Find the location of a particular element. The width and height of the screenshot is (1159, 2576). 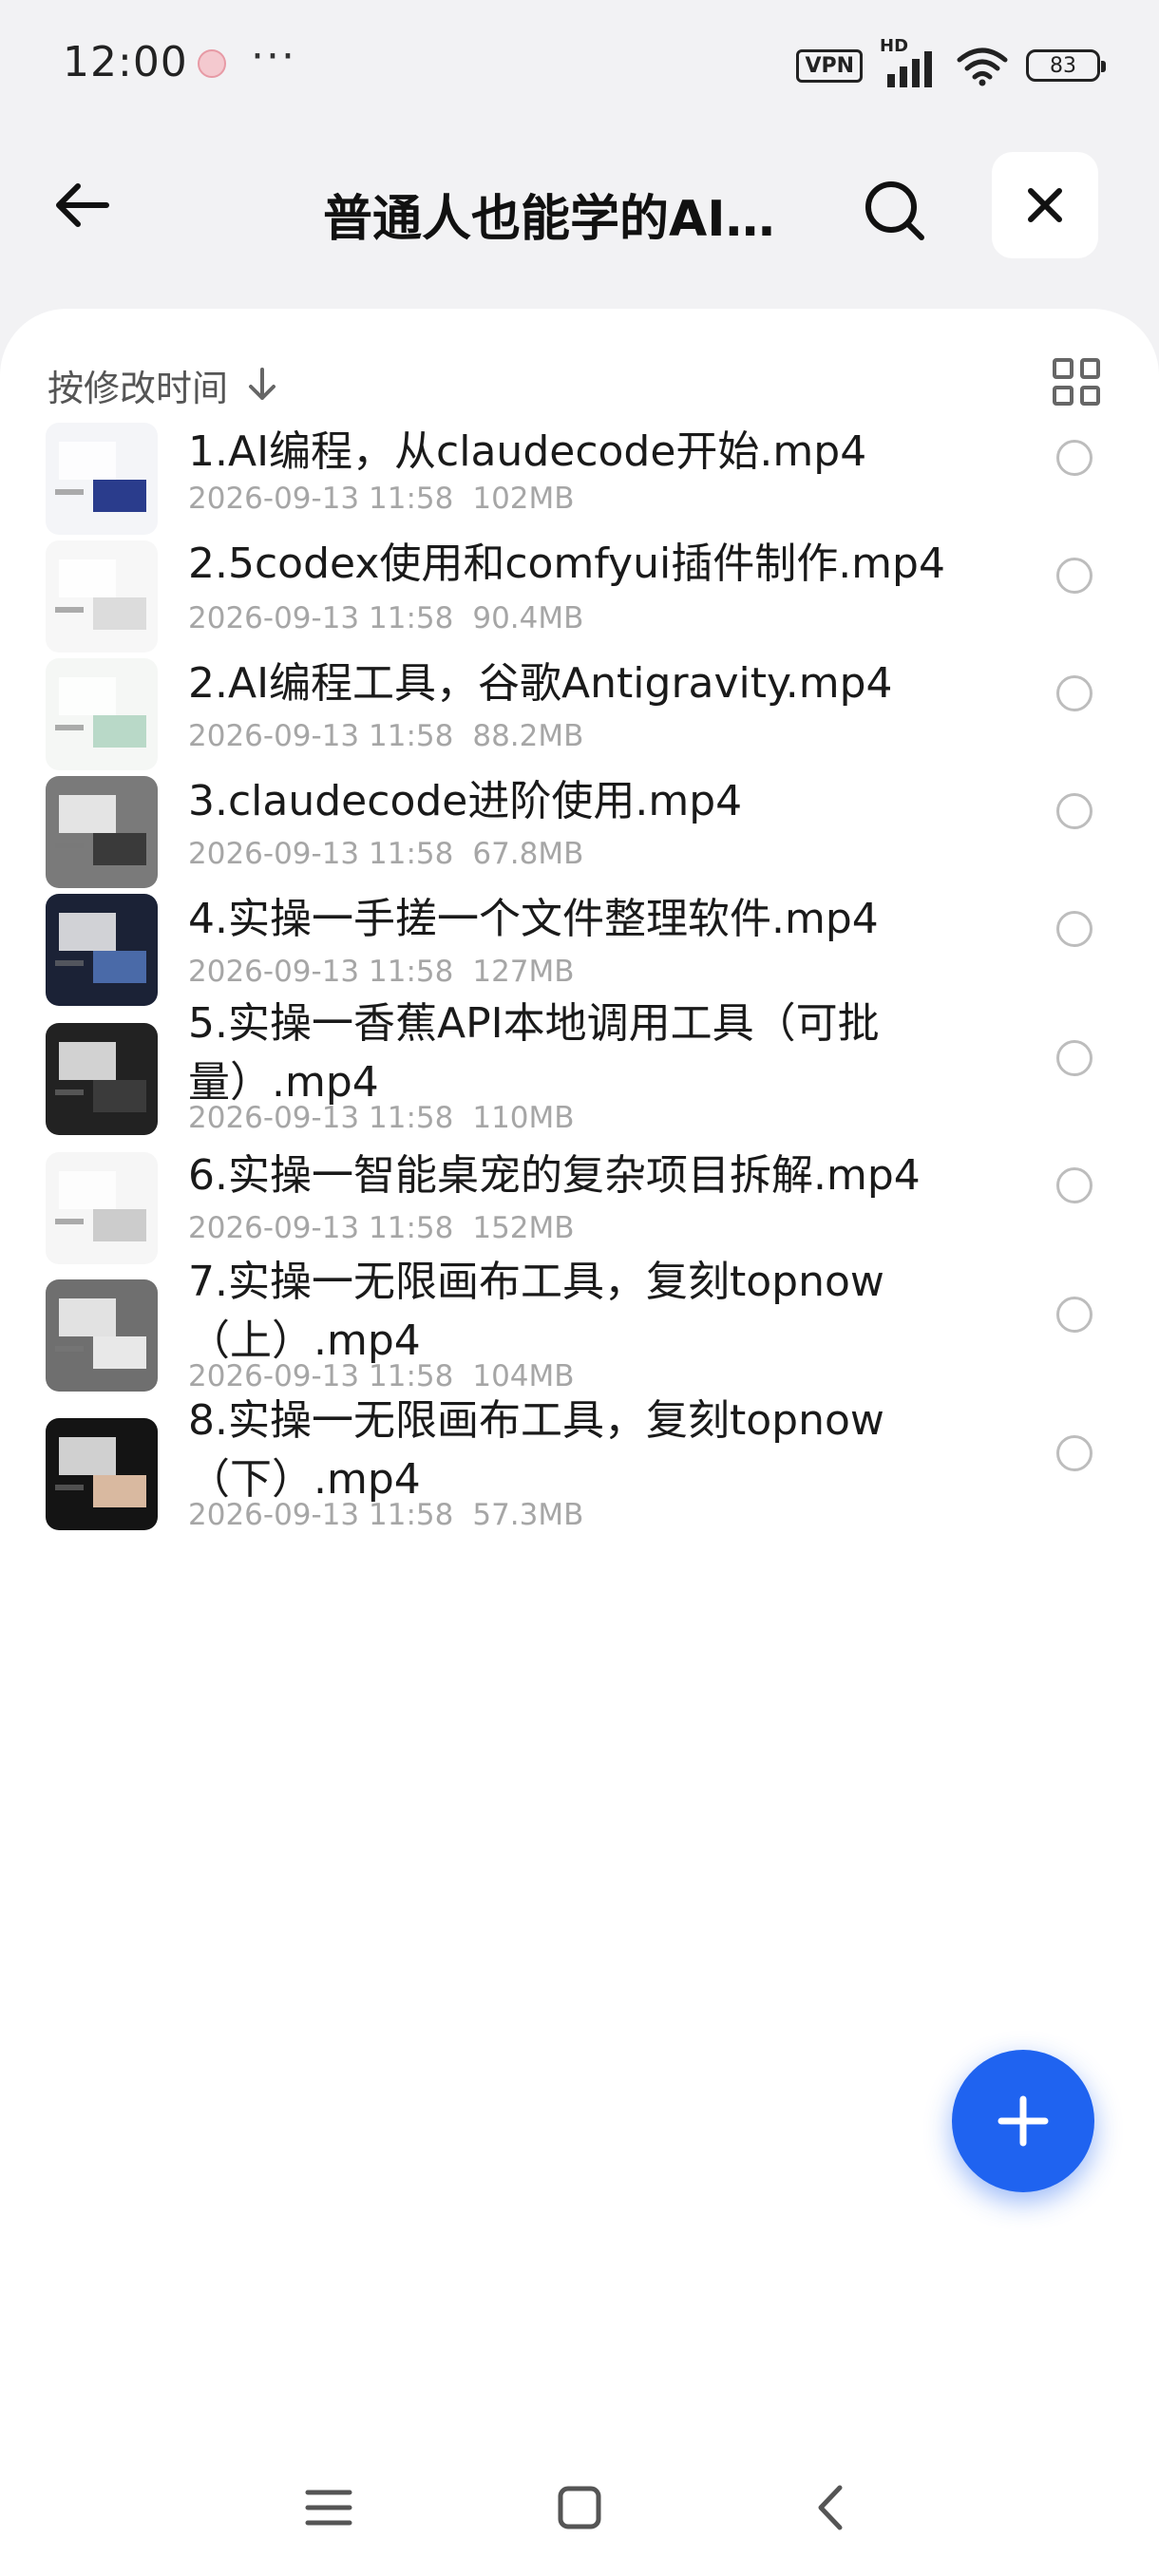

vpn-icon: VPN is located at coordinates (829, 65).